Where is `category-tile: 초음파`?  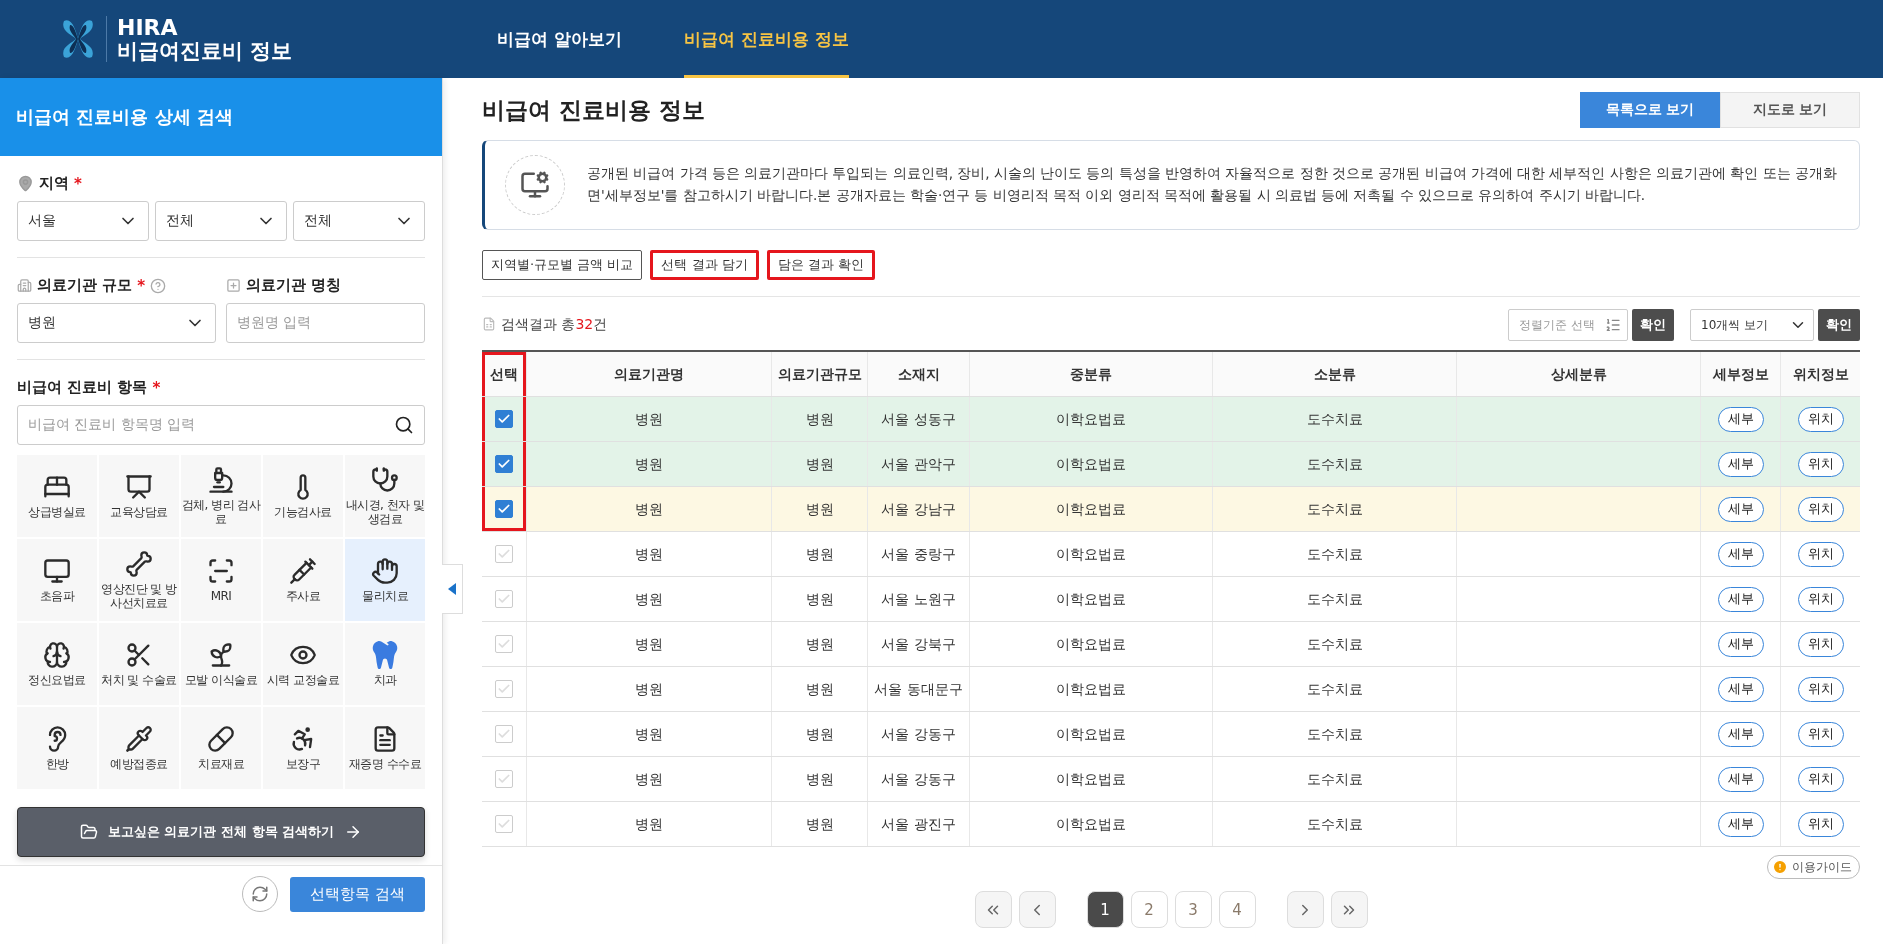 category-tile: 초음파 is located at coordinates (57, 580).